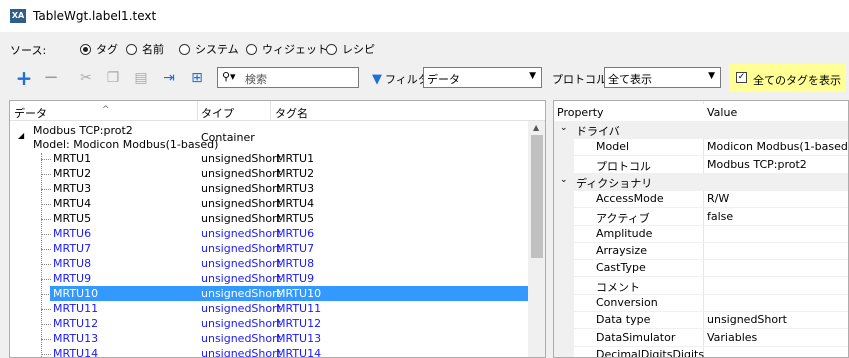 The width and height of the screenshot is (849, 358). Describe the element at coordinates (701, 303) in the screenshot. I see `property-row: Conversion` at that location.